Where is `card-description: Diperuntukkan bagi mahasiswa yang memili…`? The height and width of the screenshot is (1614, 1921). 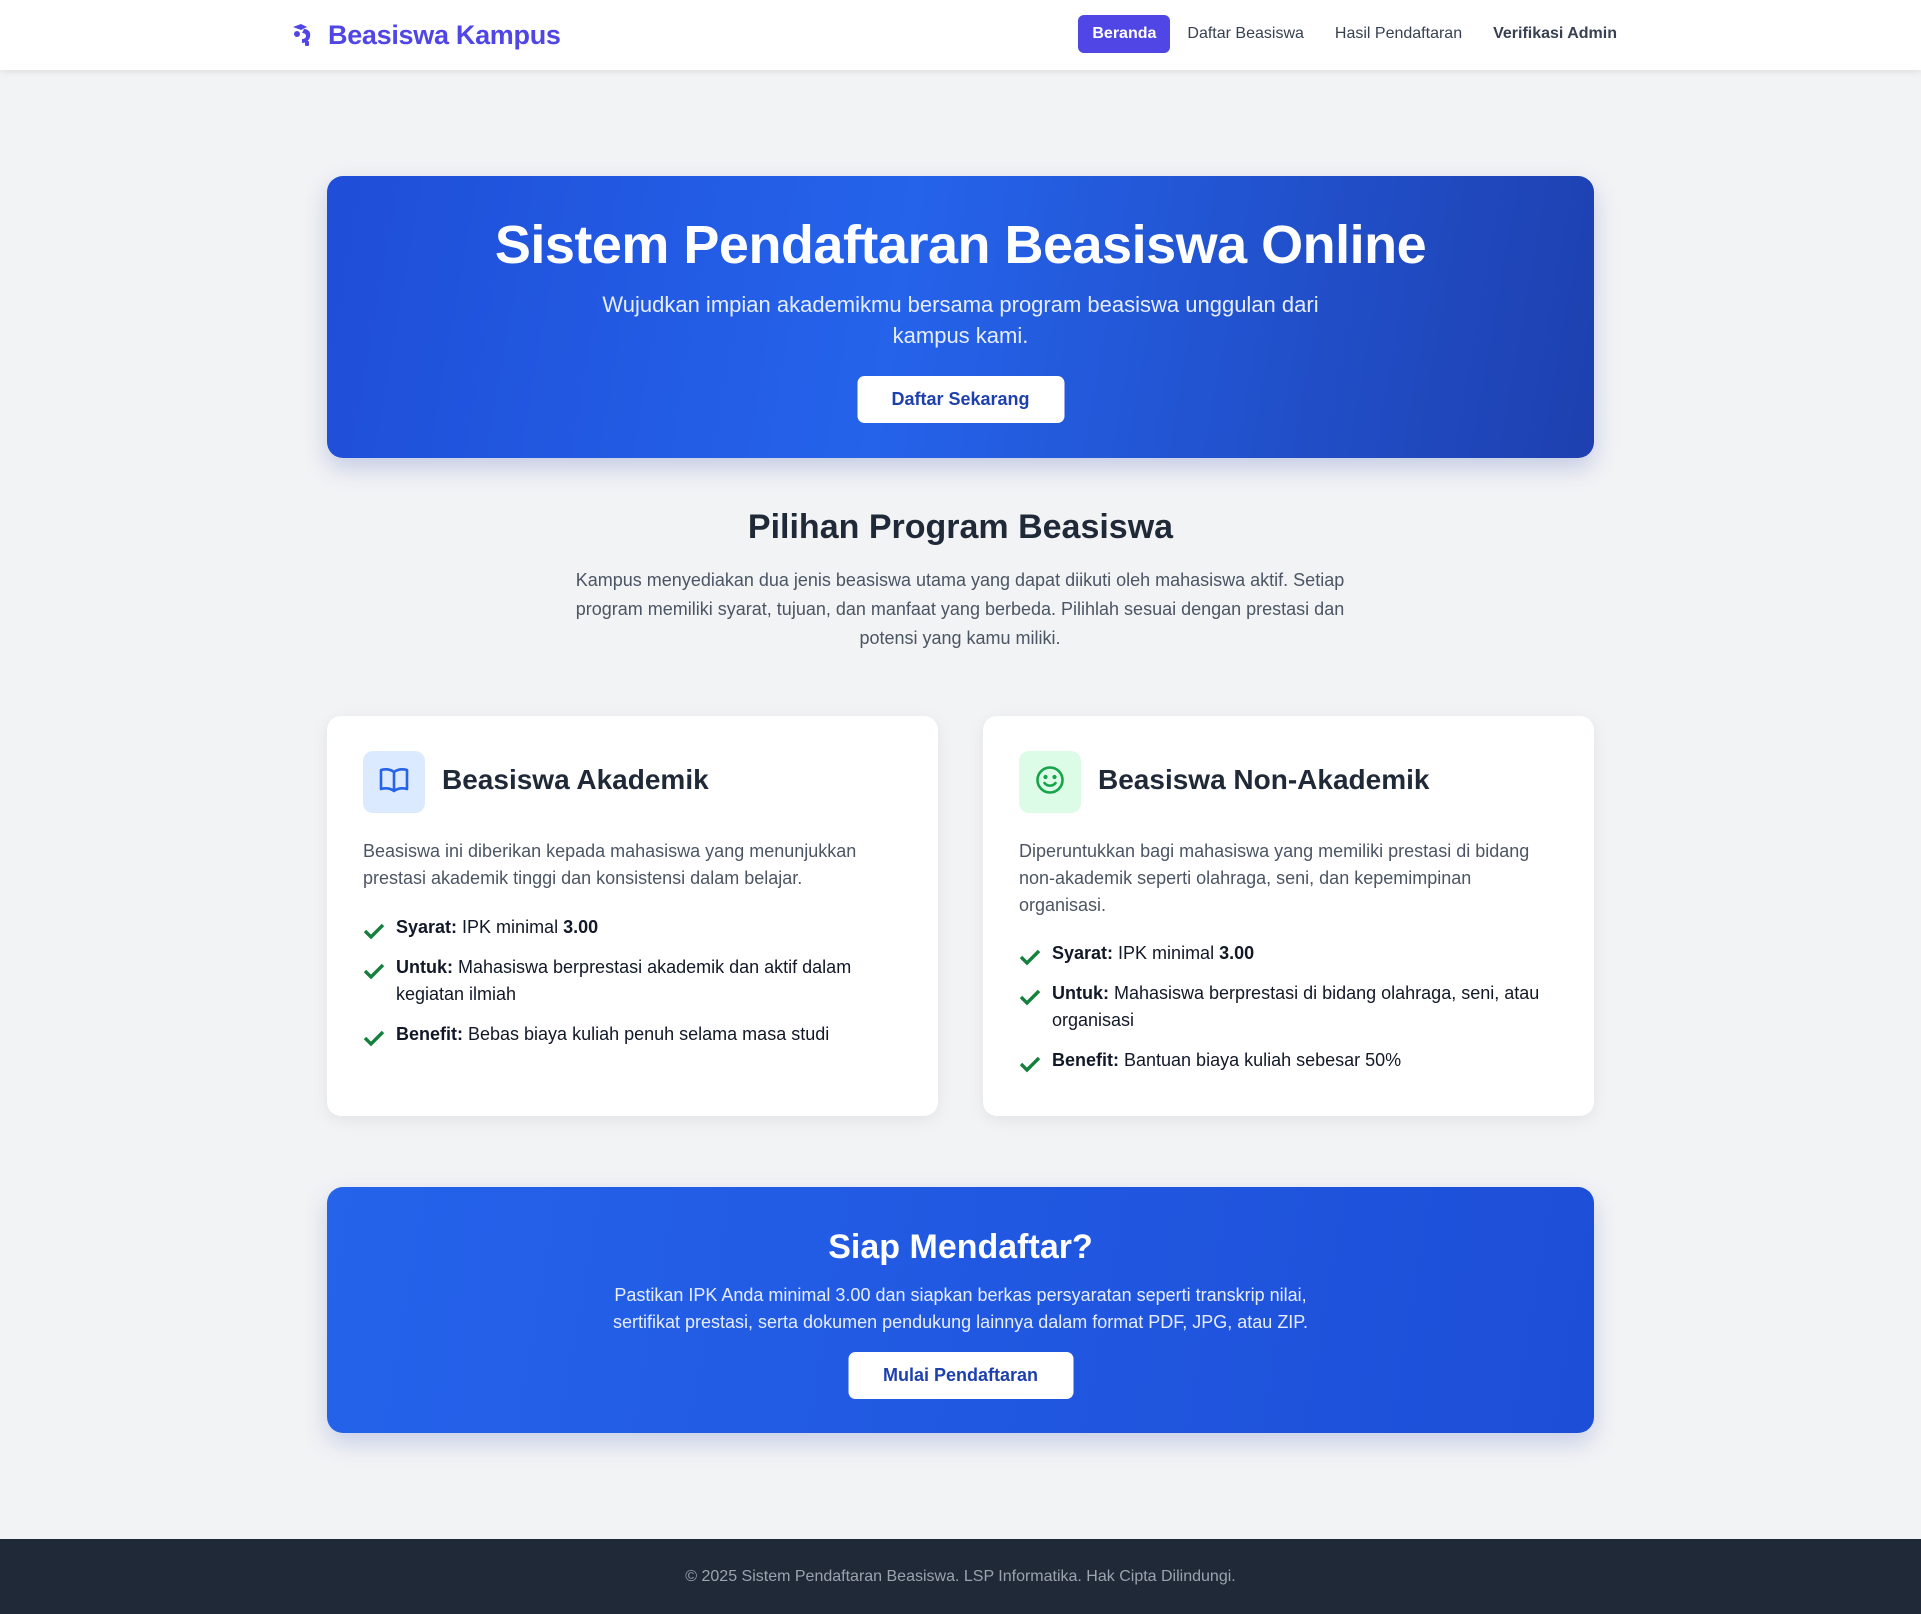
card-description: Diperuntukkan bagi mahasiswa yang memili… is located at coordinates (1274, 878).